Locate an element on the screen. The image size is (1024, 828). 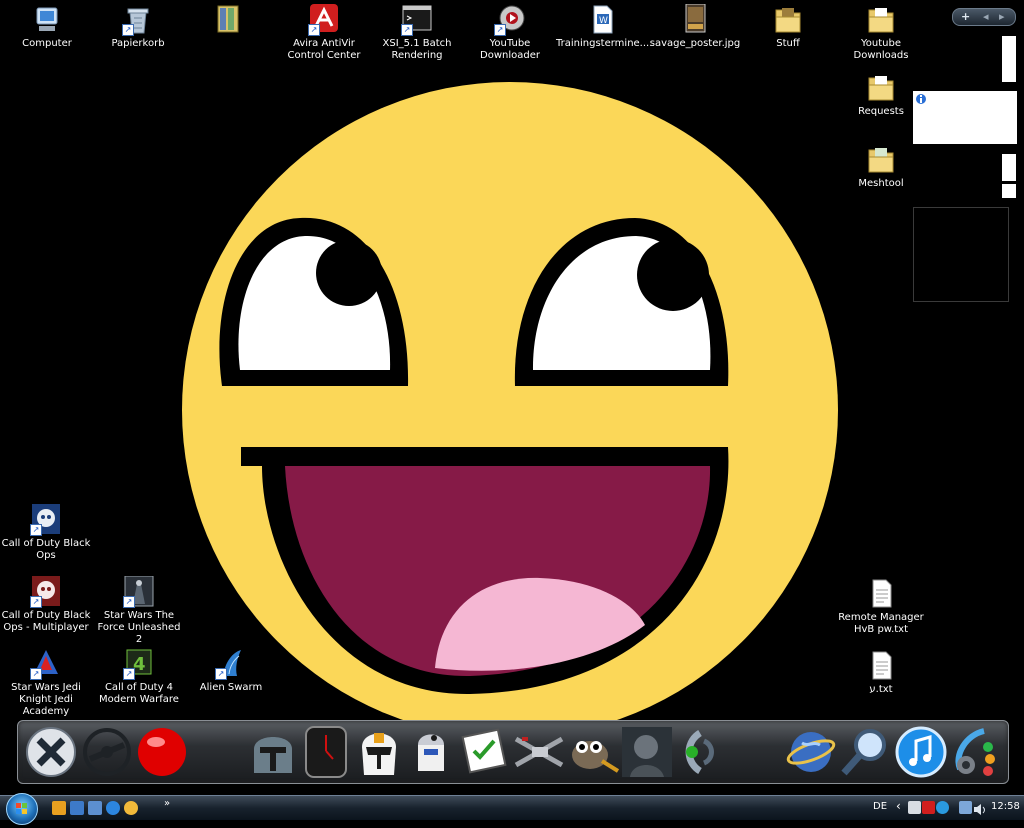
language-indicator: DE is located at coordinates (880, 806).